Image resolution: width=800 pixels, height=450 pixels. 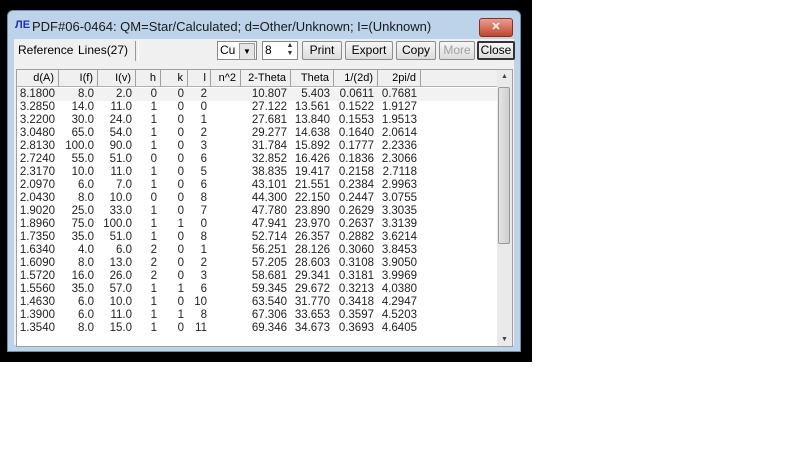 What do you see at coordinates (356, 185) in the screenshot?
I see `table-cell: 0.2384` at bounding box center [356, 185].